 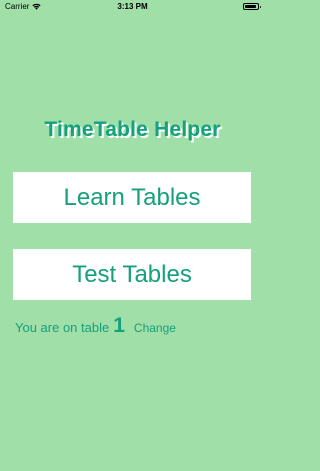 I want to click on current-table-number: 1, so click(x=119, y=325).